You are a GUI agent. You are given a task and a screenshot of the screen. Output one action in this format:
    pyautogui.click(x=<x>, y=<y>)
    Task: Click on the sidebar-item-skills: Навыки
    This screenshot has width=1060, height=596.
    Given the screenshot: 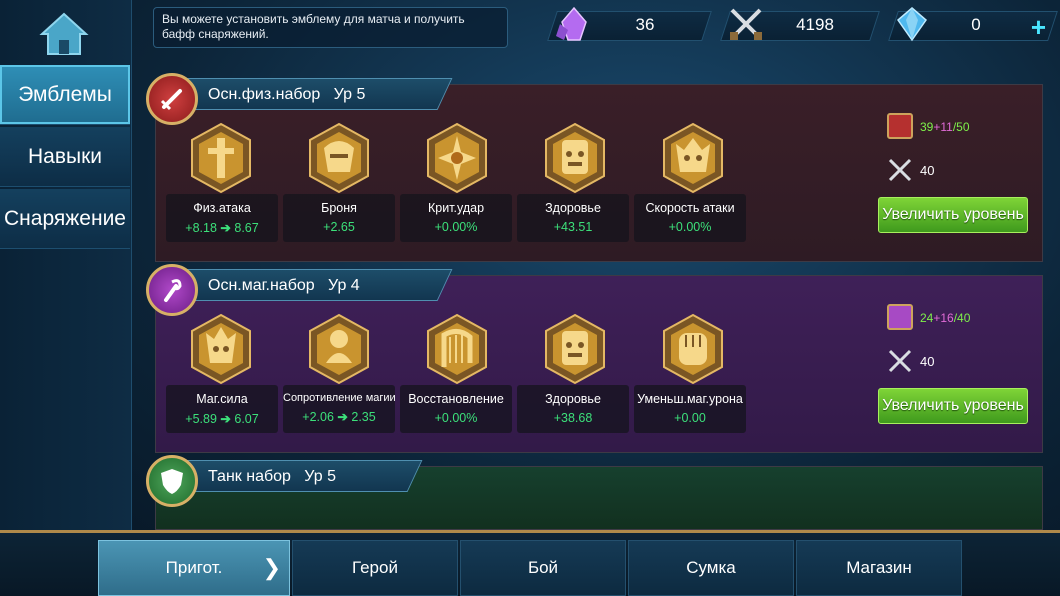 What is the action you would take?
    pyautogui.click(x=65, y=157)
    